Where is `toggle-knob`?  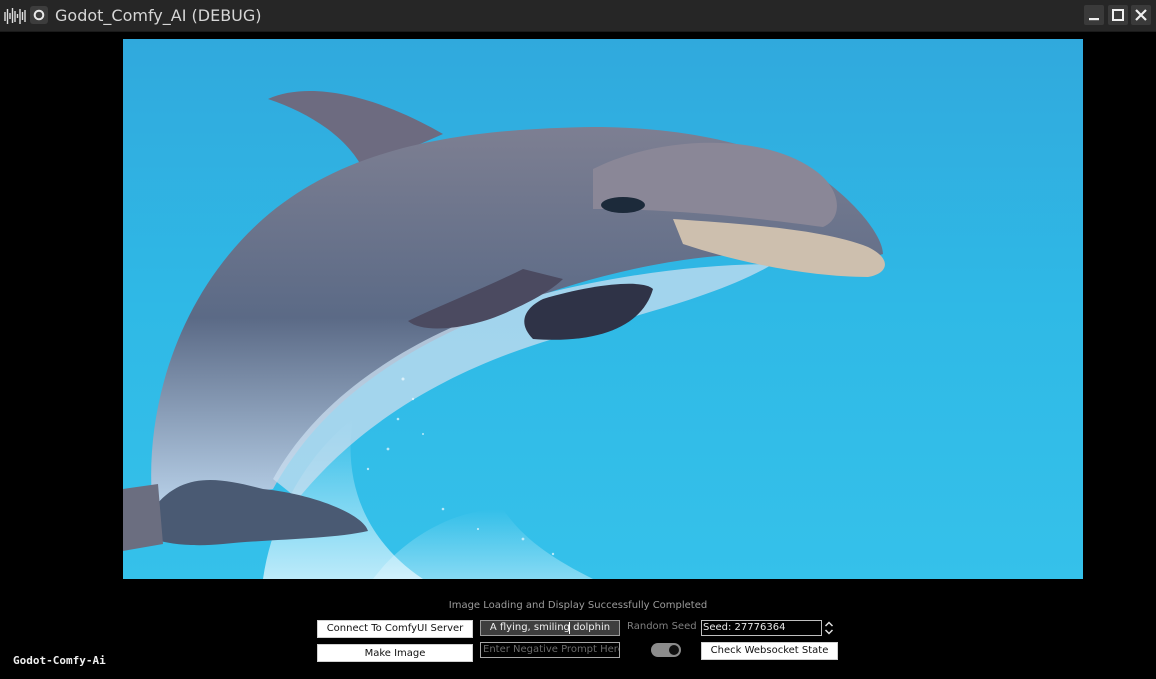
toggle-knob is located at coordinates (674, 650).